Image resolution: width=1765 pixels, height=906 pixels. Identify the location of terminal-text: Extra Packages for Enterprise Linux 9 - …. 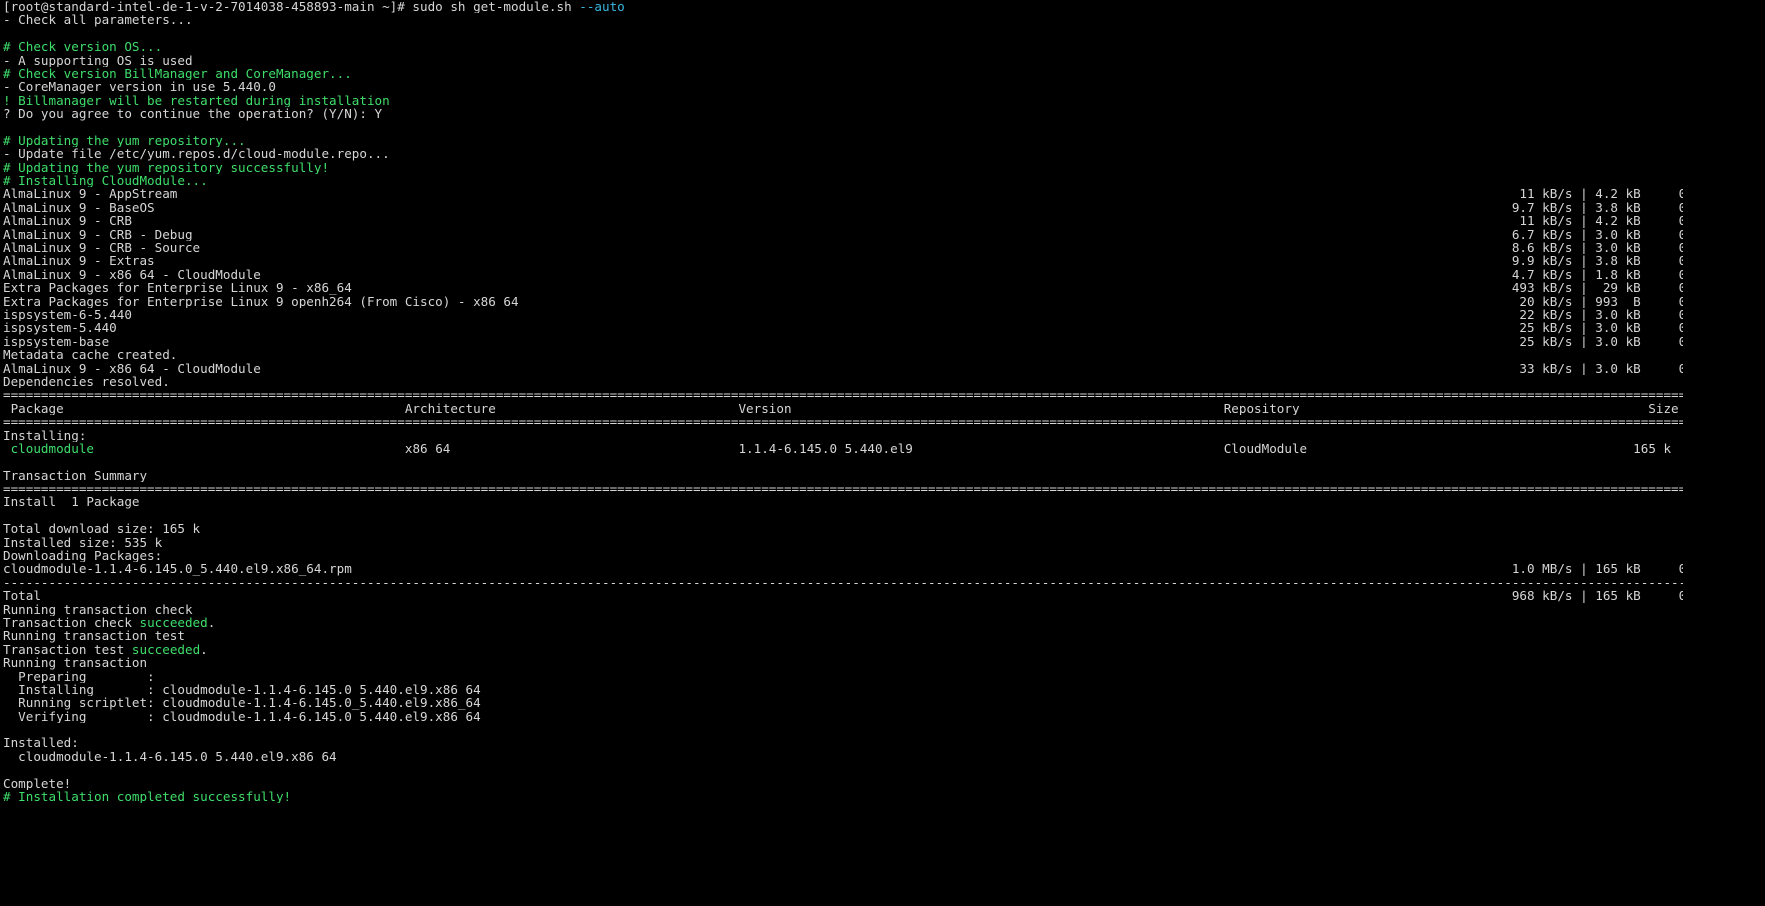
(843, 288).